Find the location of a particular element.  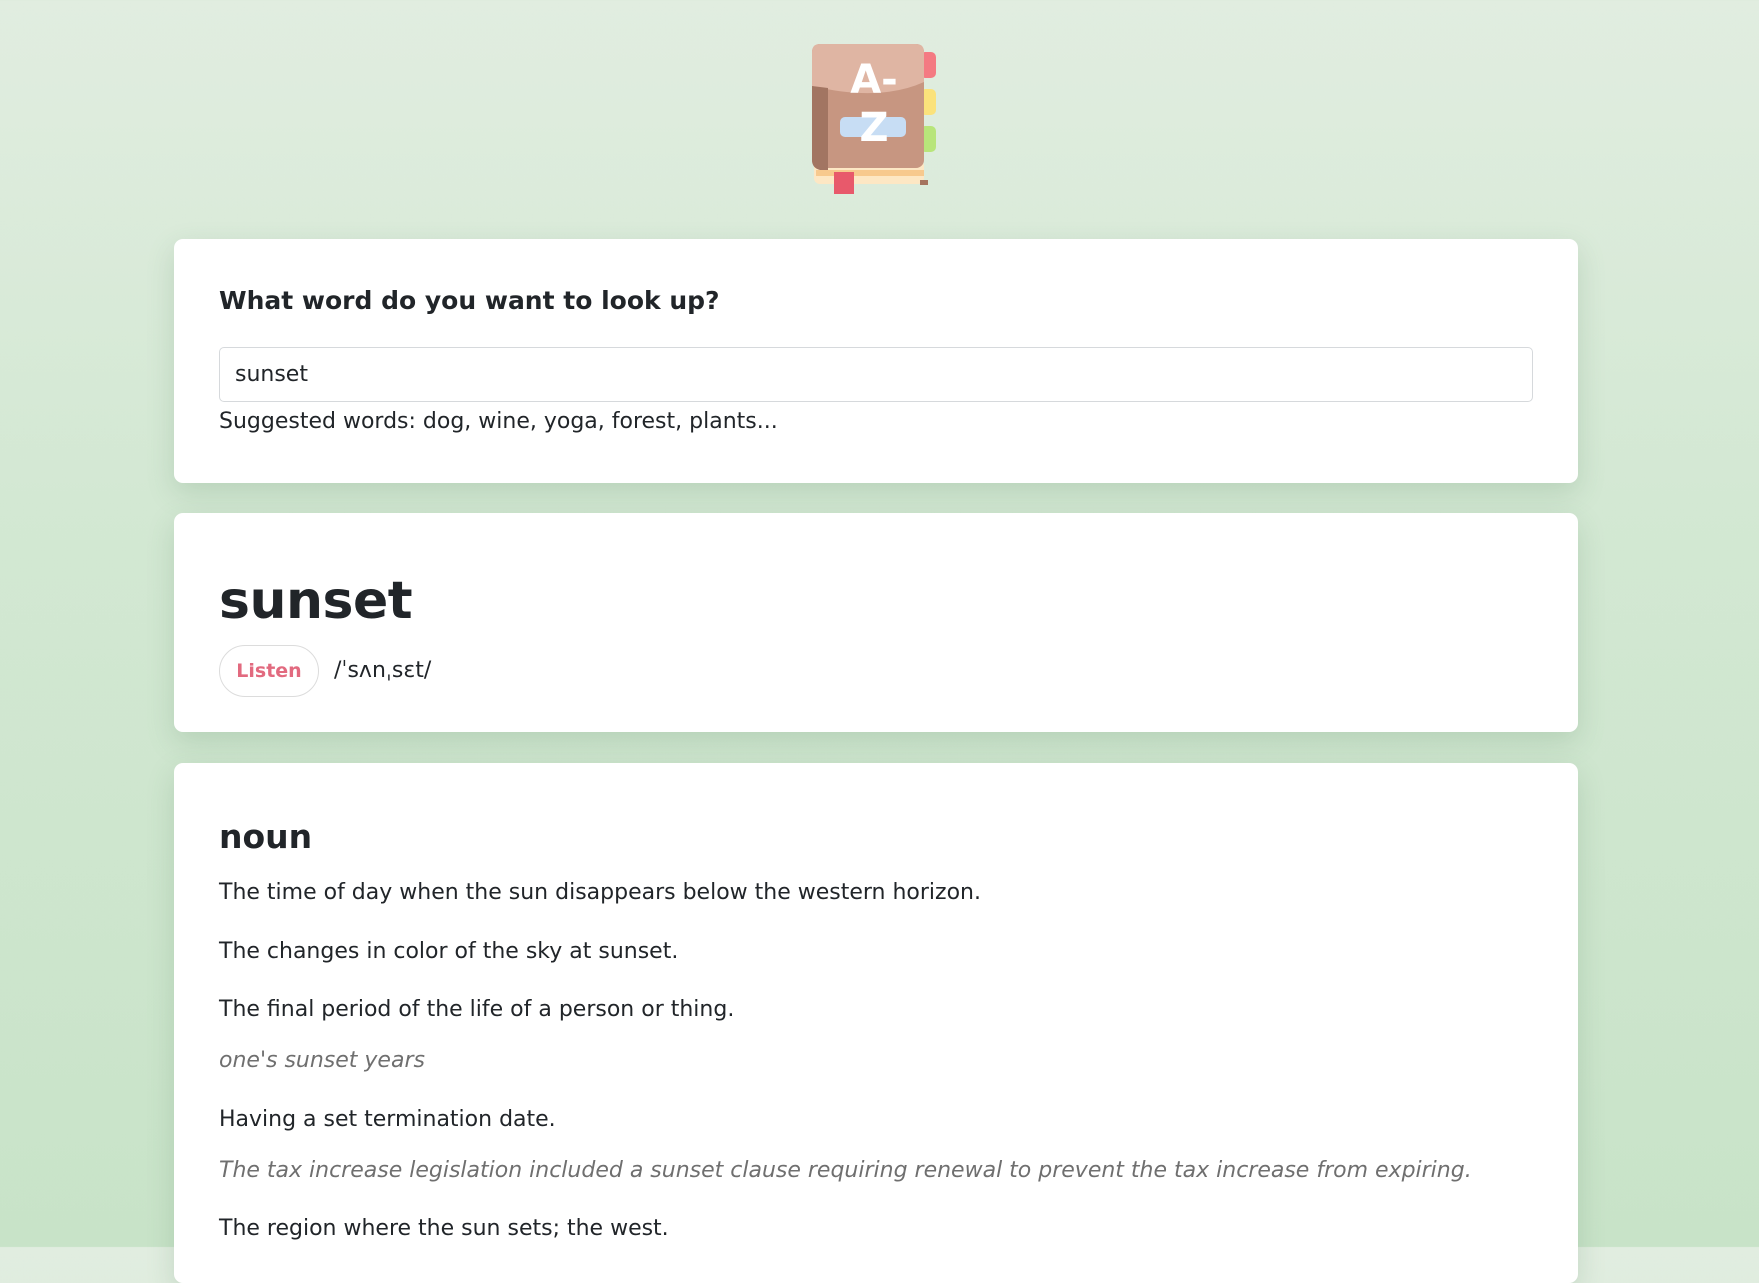

definition-example: one's sunset years is located at coordinates (322, 1060).